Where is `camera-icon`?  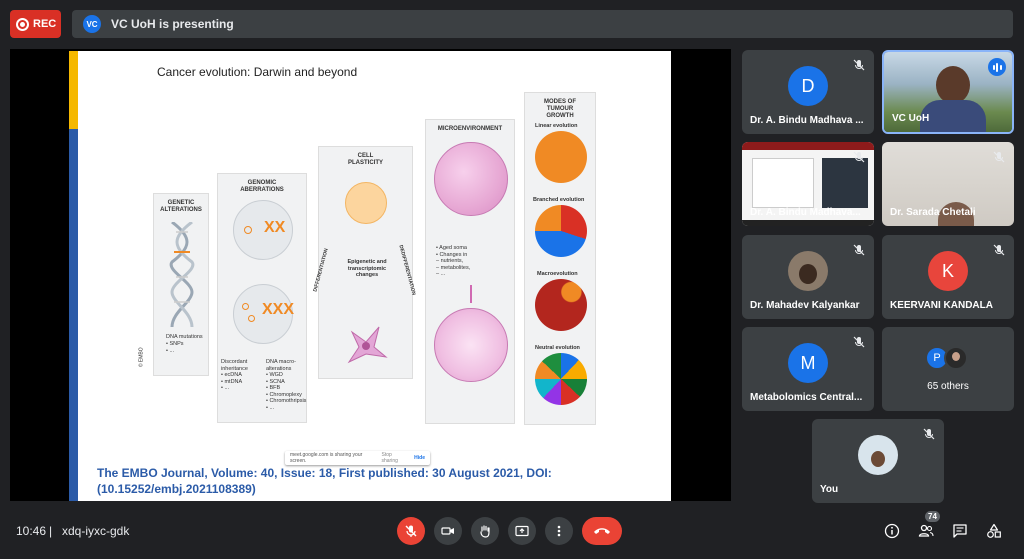
camera-icon is located at coordinates (447, 531).